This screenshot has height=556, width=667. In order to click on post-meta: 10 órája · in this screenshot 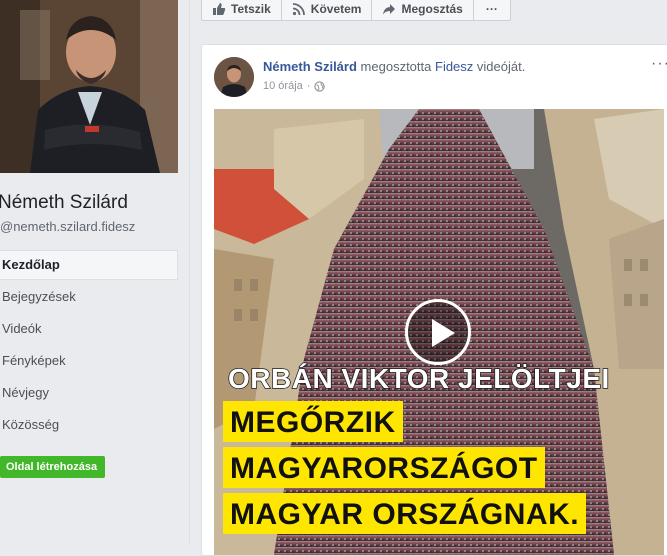, I will do `click(294, 86)`.